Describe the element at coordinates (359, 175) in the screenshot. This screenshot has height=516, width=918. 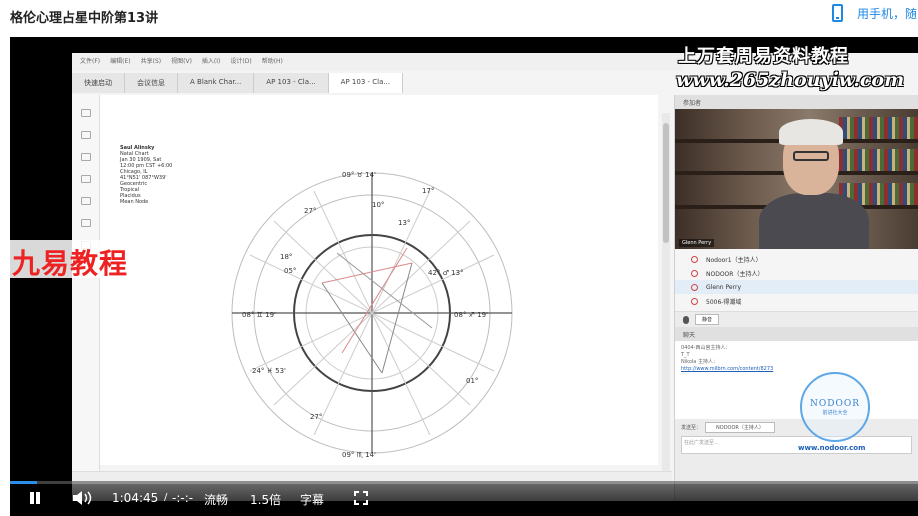
I see `mc-label: 09° ♉ 14'` at that location.